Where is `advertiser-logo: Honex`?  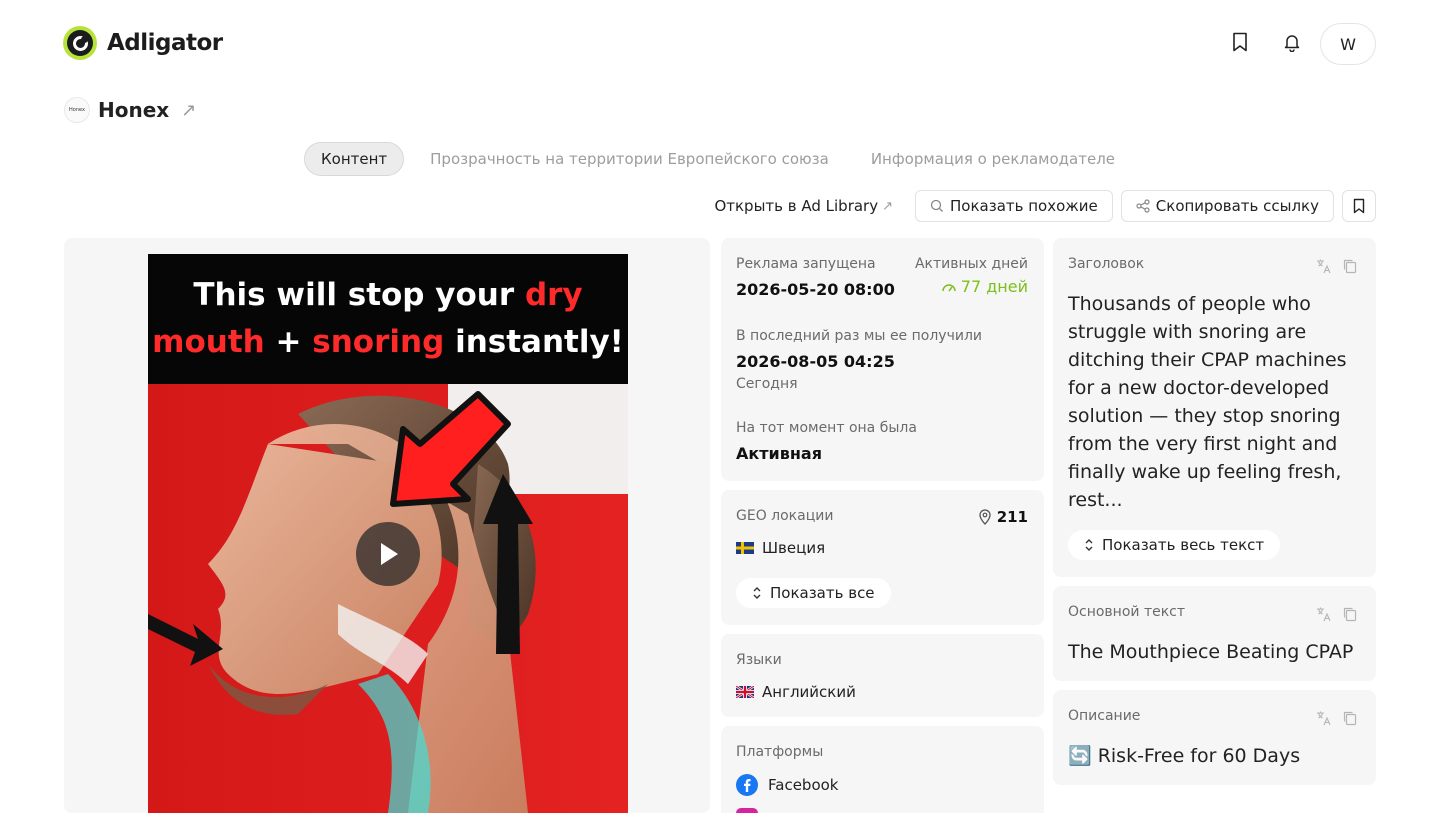 advertiser-logo: Honex is located at coordinates (77, 110).